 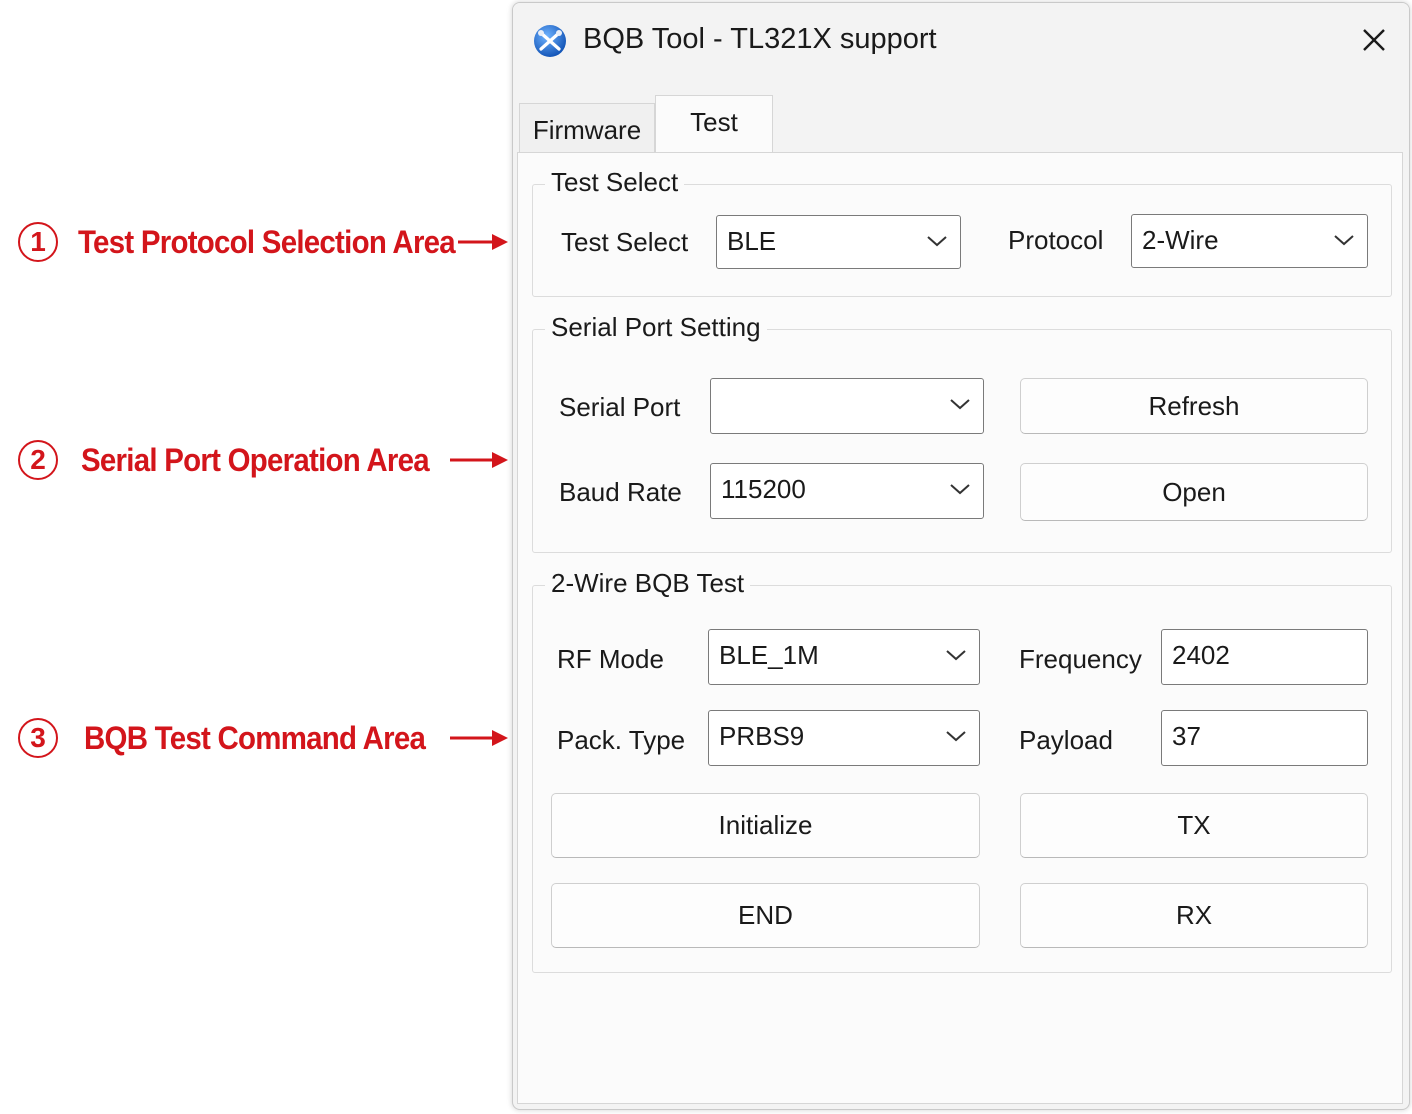 What do you see at coordinates (1056, 240) in the screenshot?
I see `protocol-label: Protocol` at bounding box center [1056, 240].